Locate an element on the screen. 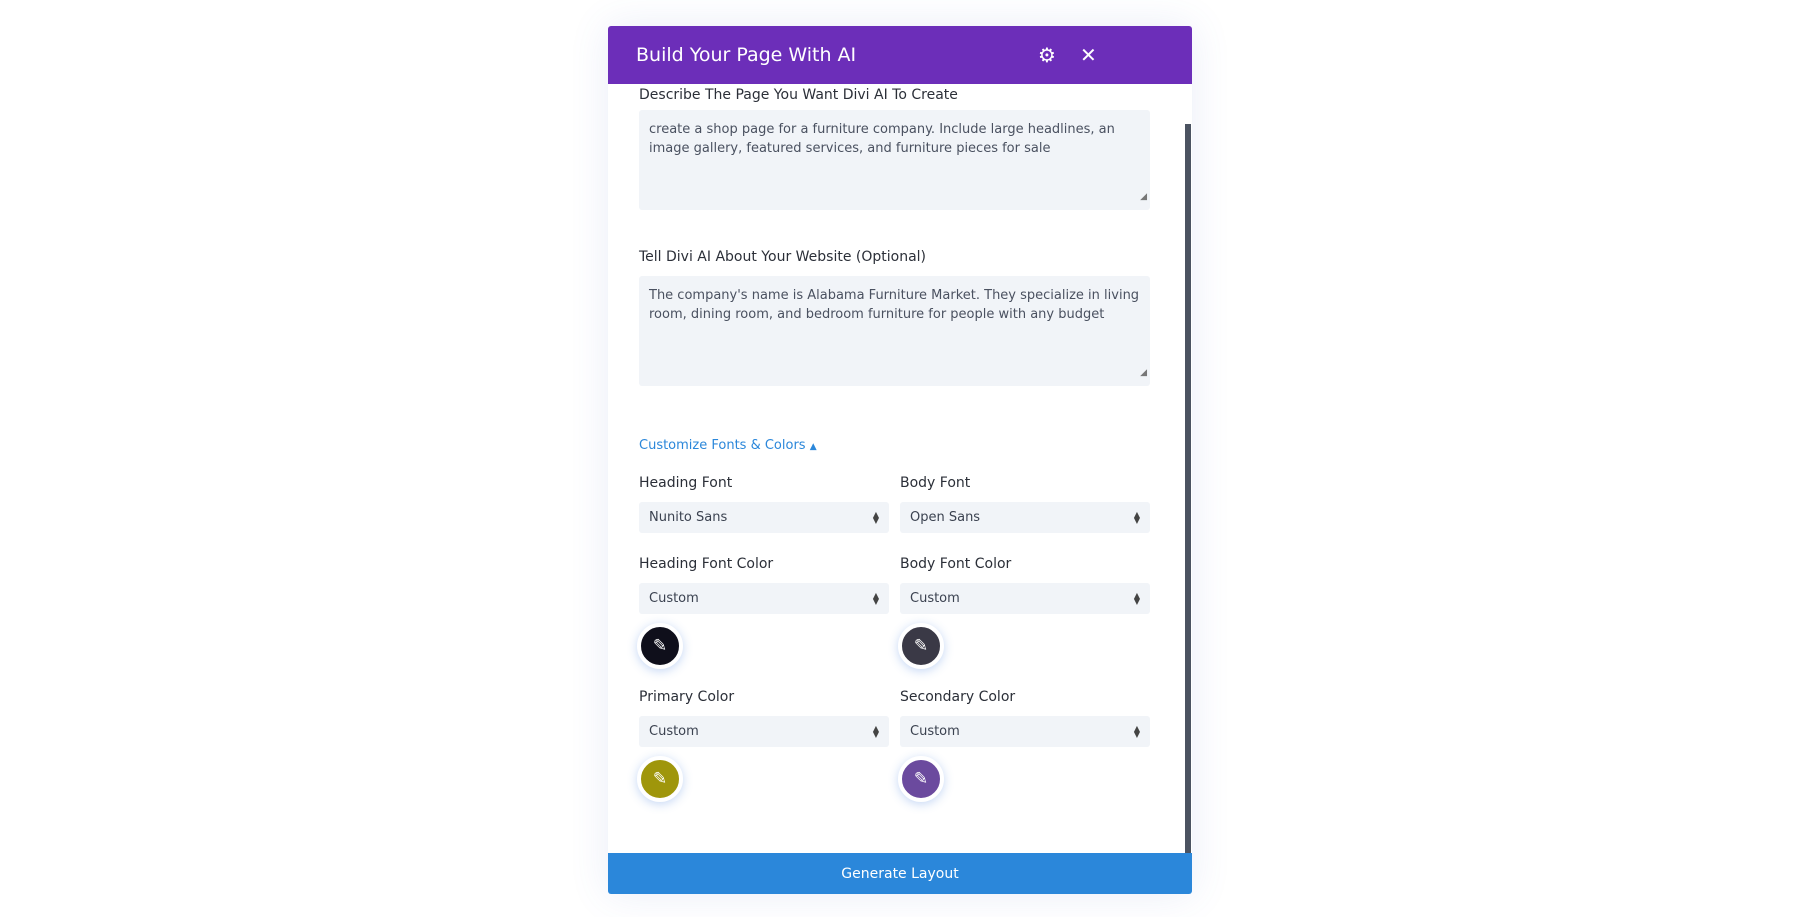 This screenshot has width=1800, height=917. body-font-value: Open Sans is located at coordinates (945, 517).